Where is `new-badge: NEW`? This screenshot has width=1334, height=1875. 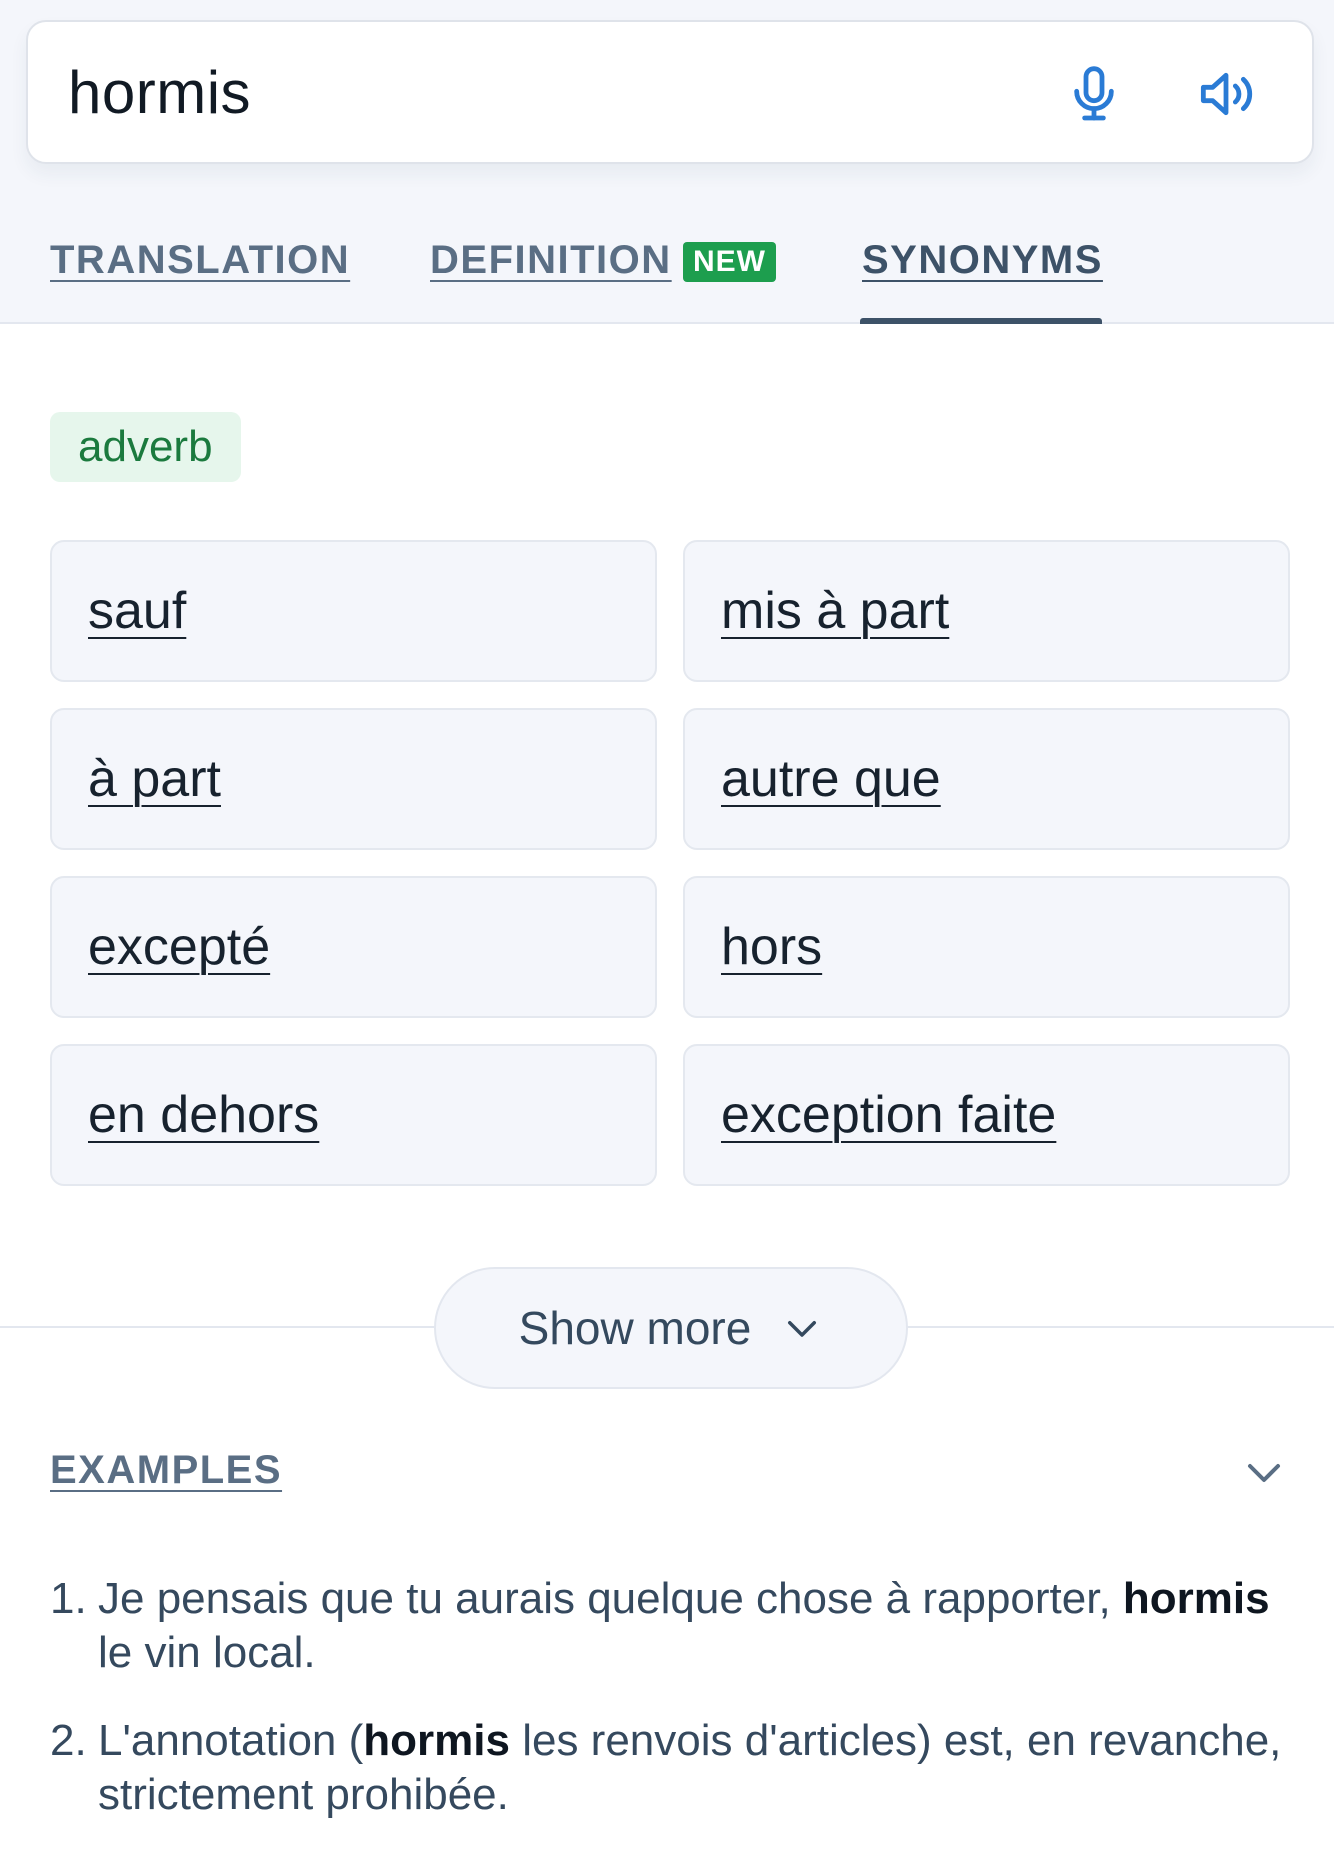 new-badge: NEW is located at coordinates (729, 262).